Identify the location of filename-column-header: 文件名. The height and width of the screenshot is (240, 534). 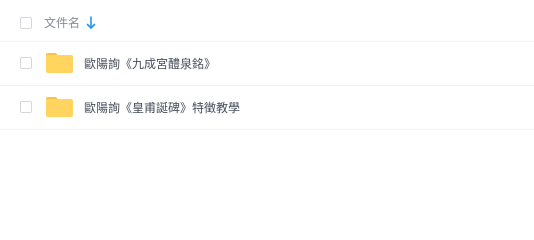
(62, 23).